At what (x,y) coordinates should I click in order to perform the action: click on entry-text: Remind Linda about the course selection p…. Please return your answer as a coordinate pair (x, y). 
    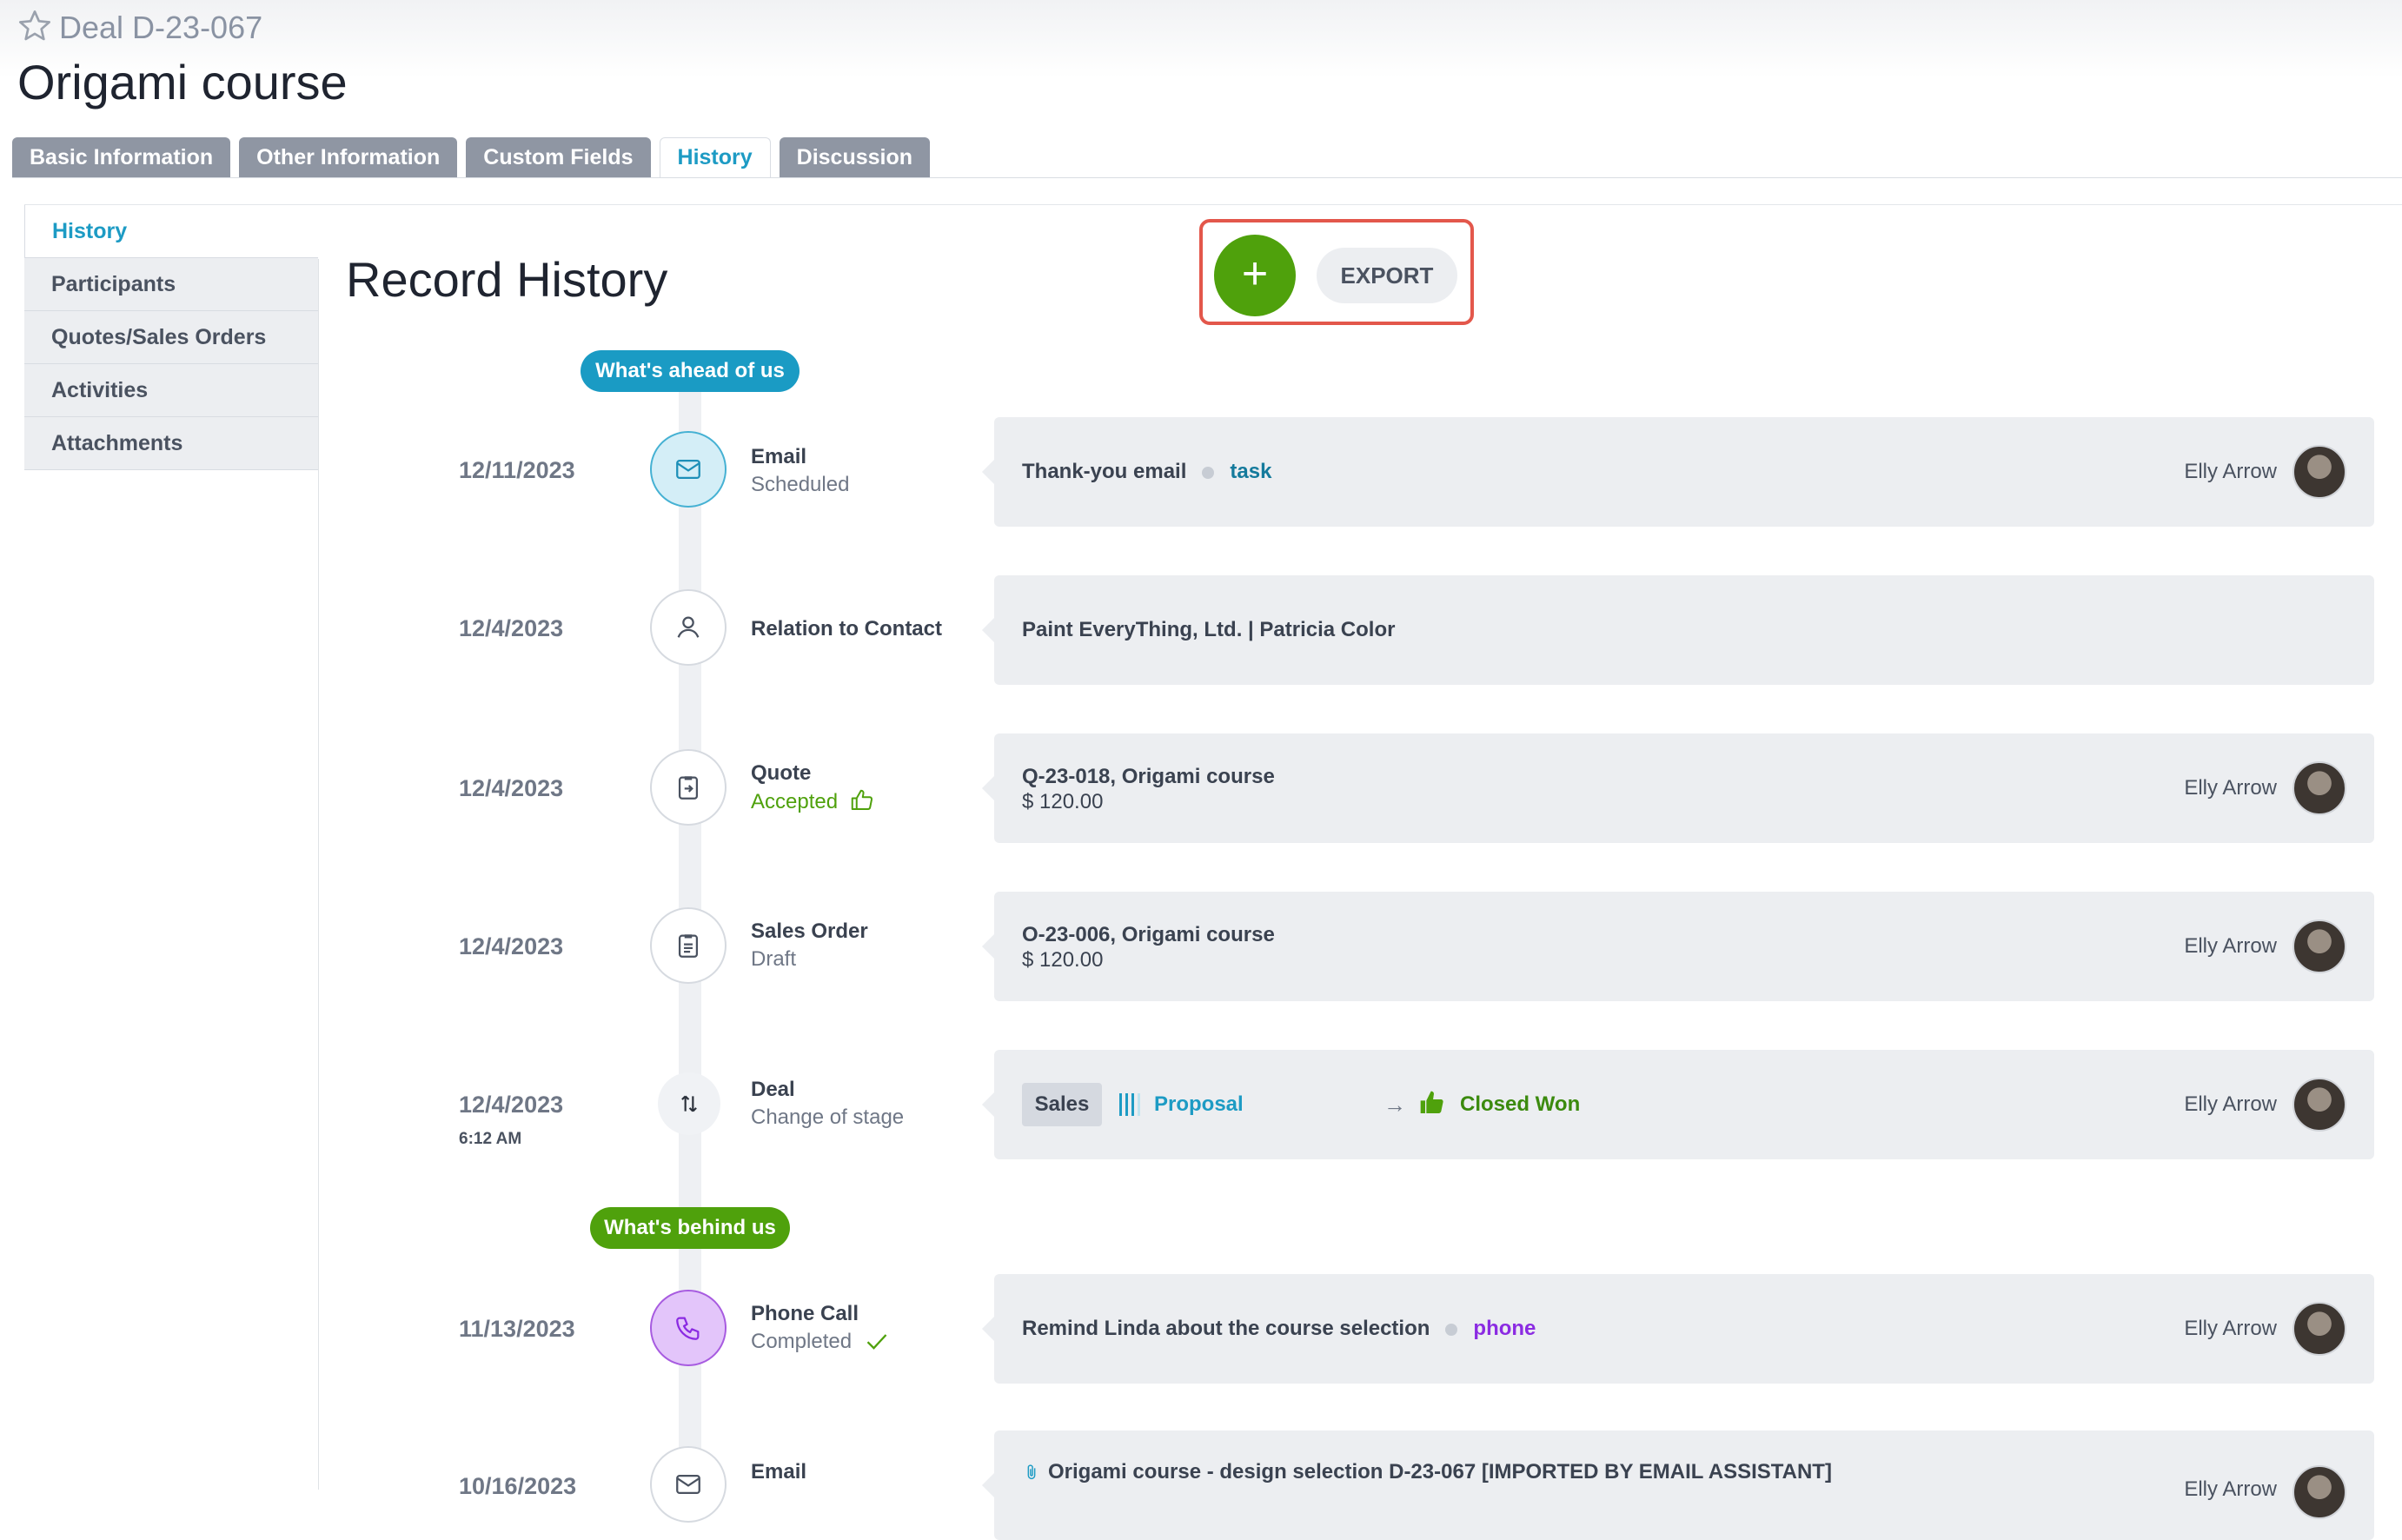
    Looking at the image, I should click on (1279, 1329).